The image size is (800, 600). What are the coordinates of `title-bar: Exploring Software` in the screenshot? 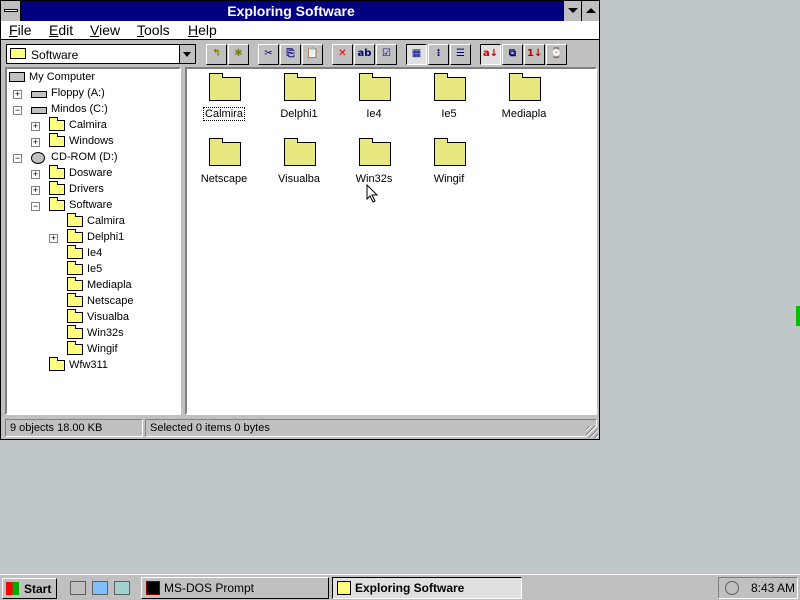 It's located at (300, 11).